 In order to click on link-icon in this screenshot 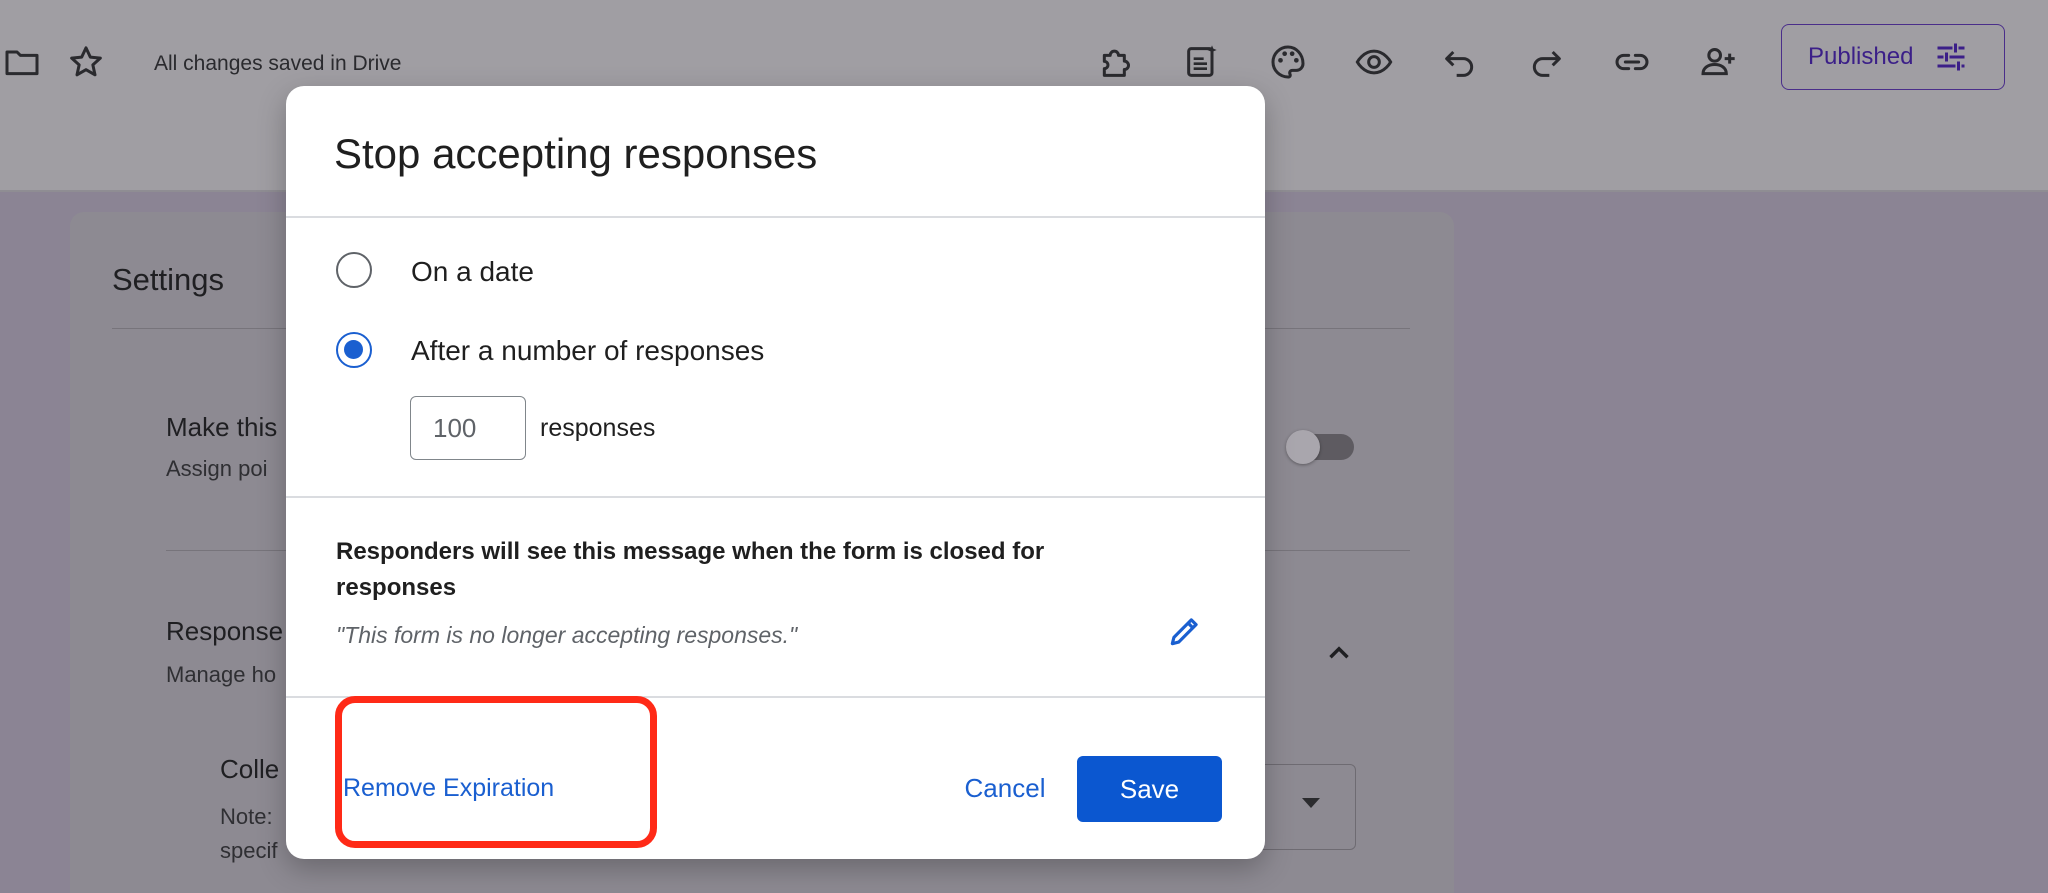, I will do `click(1632, 62)`.